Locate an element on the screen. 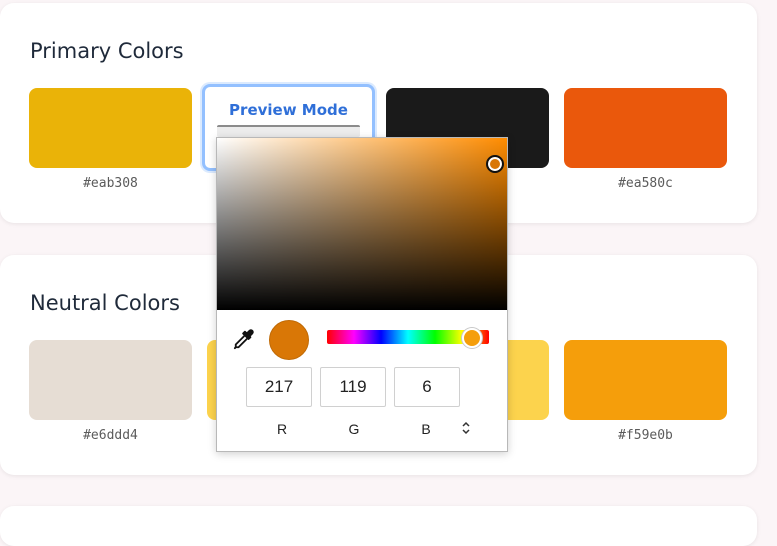  preview-mode-label: Preview Mode is located at coordinates (288, 110).